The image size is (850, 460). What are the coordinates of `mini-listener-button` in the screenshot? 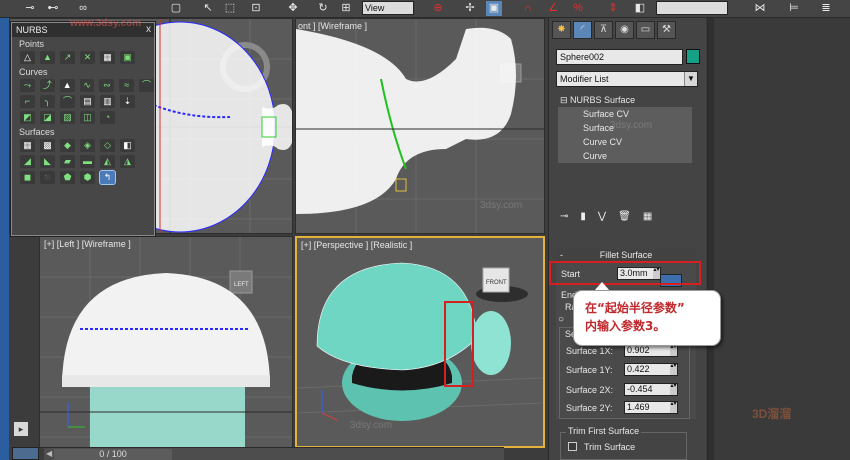 It's located at (25, 453).